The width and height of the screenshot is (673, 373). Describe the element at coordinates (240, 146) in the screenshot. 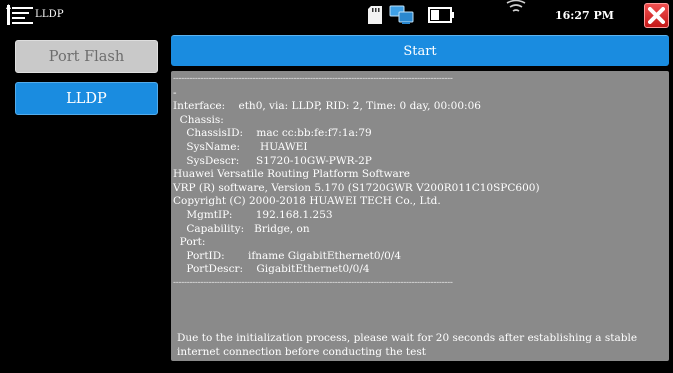

I see `output-line: SysName: HUAWEI` at that location.